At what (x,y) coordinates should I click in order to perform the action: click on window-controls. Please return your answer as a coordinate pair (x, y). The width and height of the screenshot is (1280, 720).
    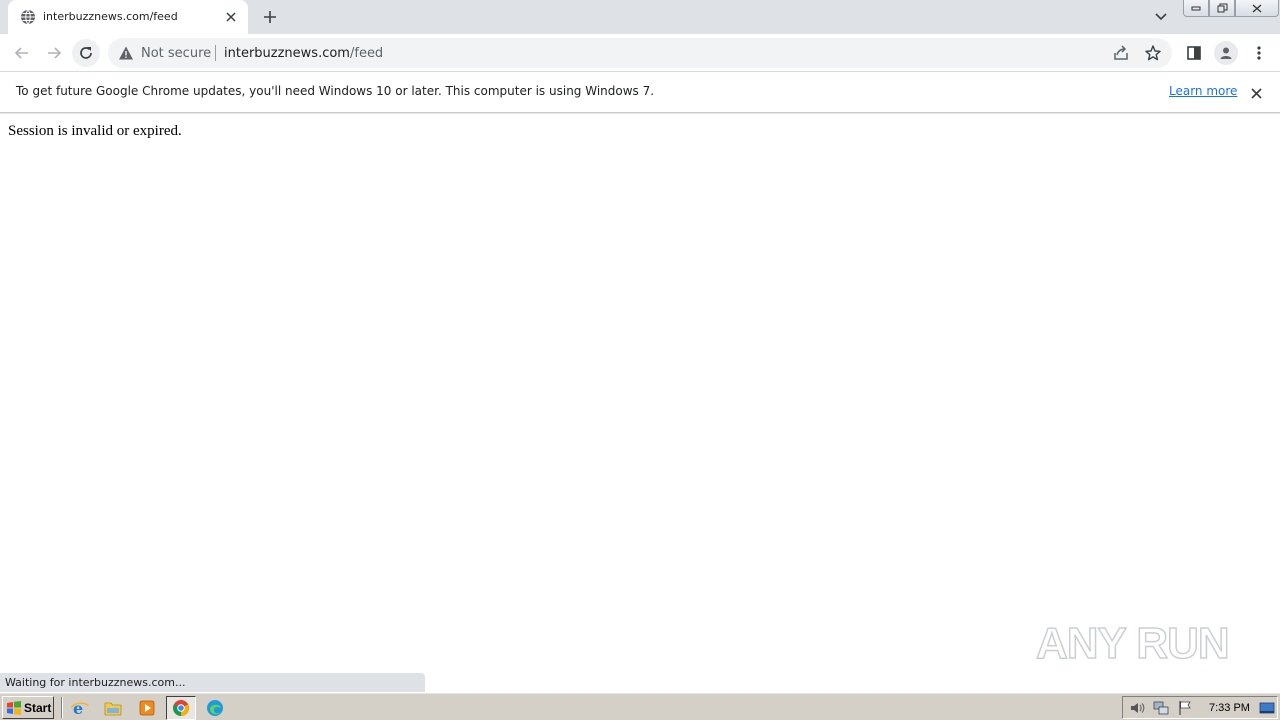
    Looking at the image, I should click on (1231, 9).